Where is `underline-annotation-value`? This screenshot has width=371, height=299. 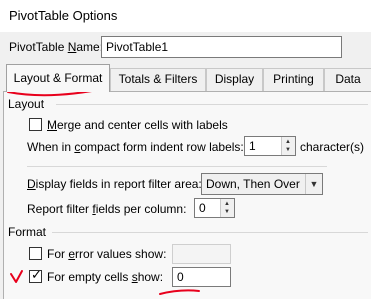
underline-annotation-value is located at coordinates (179, 292).